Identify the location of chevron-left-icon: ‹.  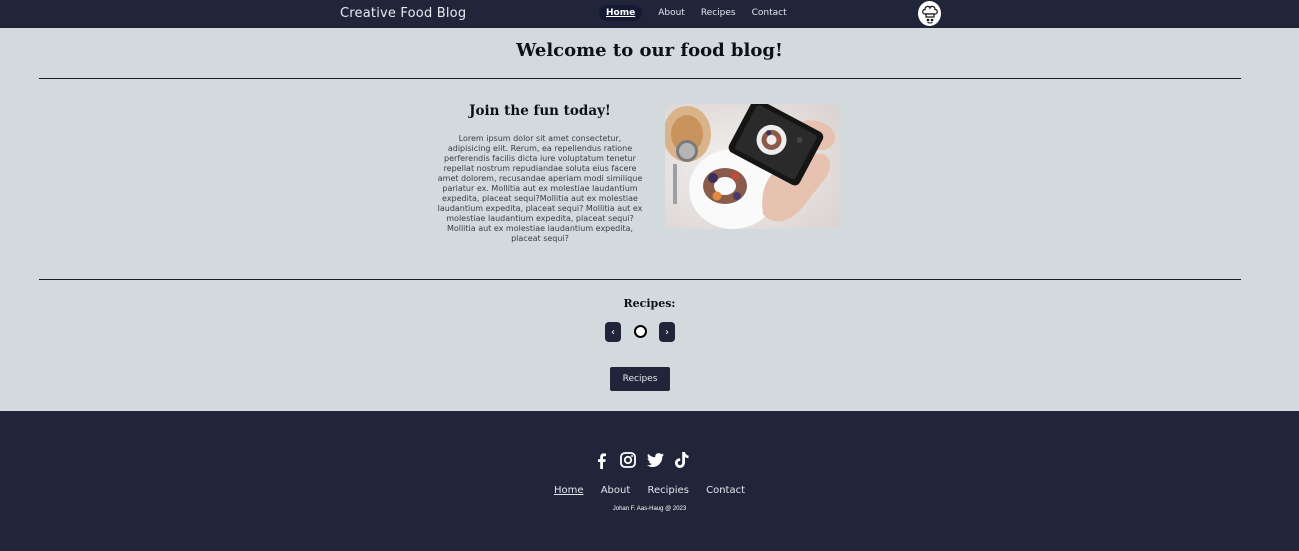
(613, 332).